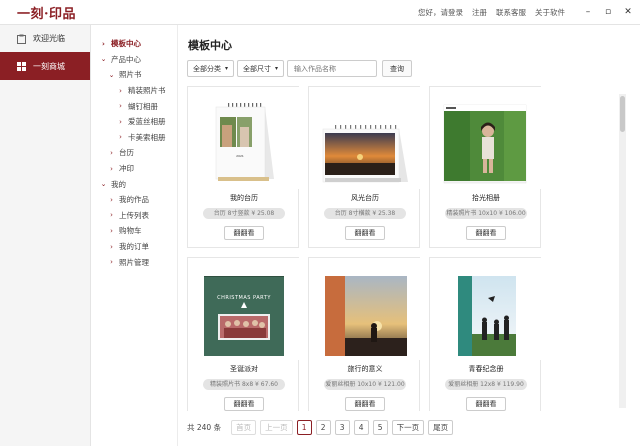 The height and width of the screenshot is (446, 640). I want to click on tree-item-product-center: ⌄ 产品中心, so click(134, 60).